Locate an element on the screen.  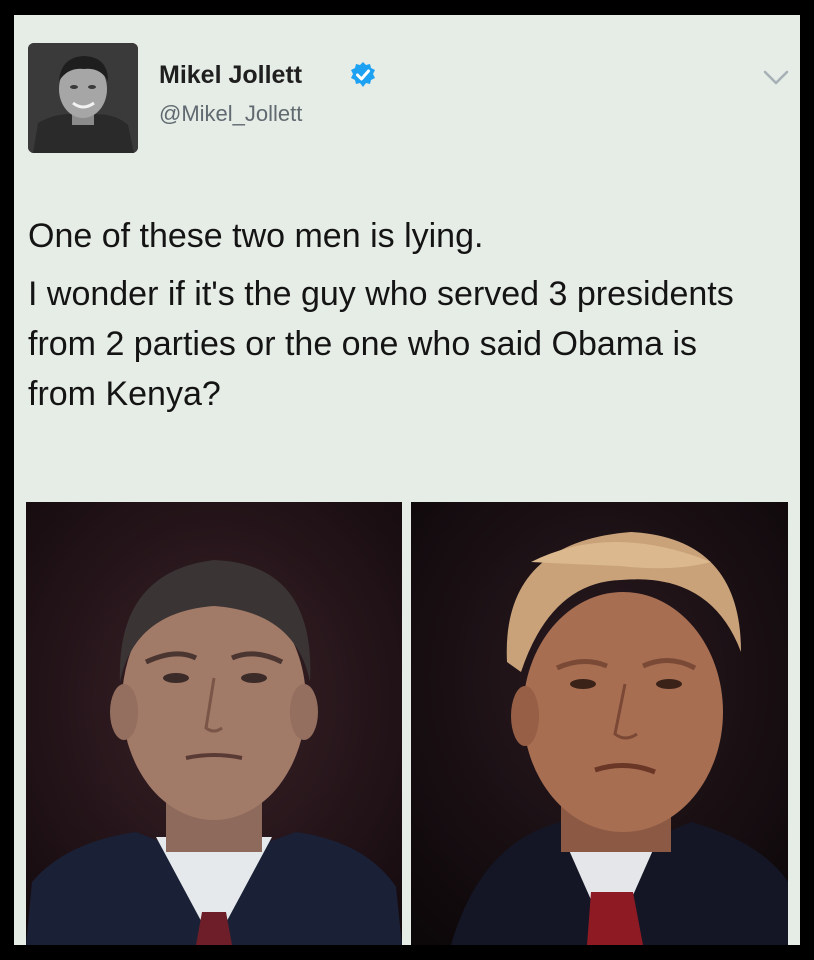
author-name: Mikel Jollett is located at coordinates (230, 75).